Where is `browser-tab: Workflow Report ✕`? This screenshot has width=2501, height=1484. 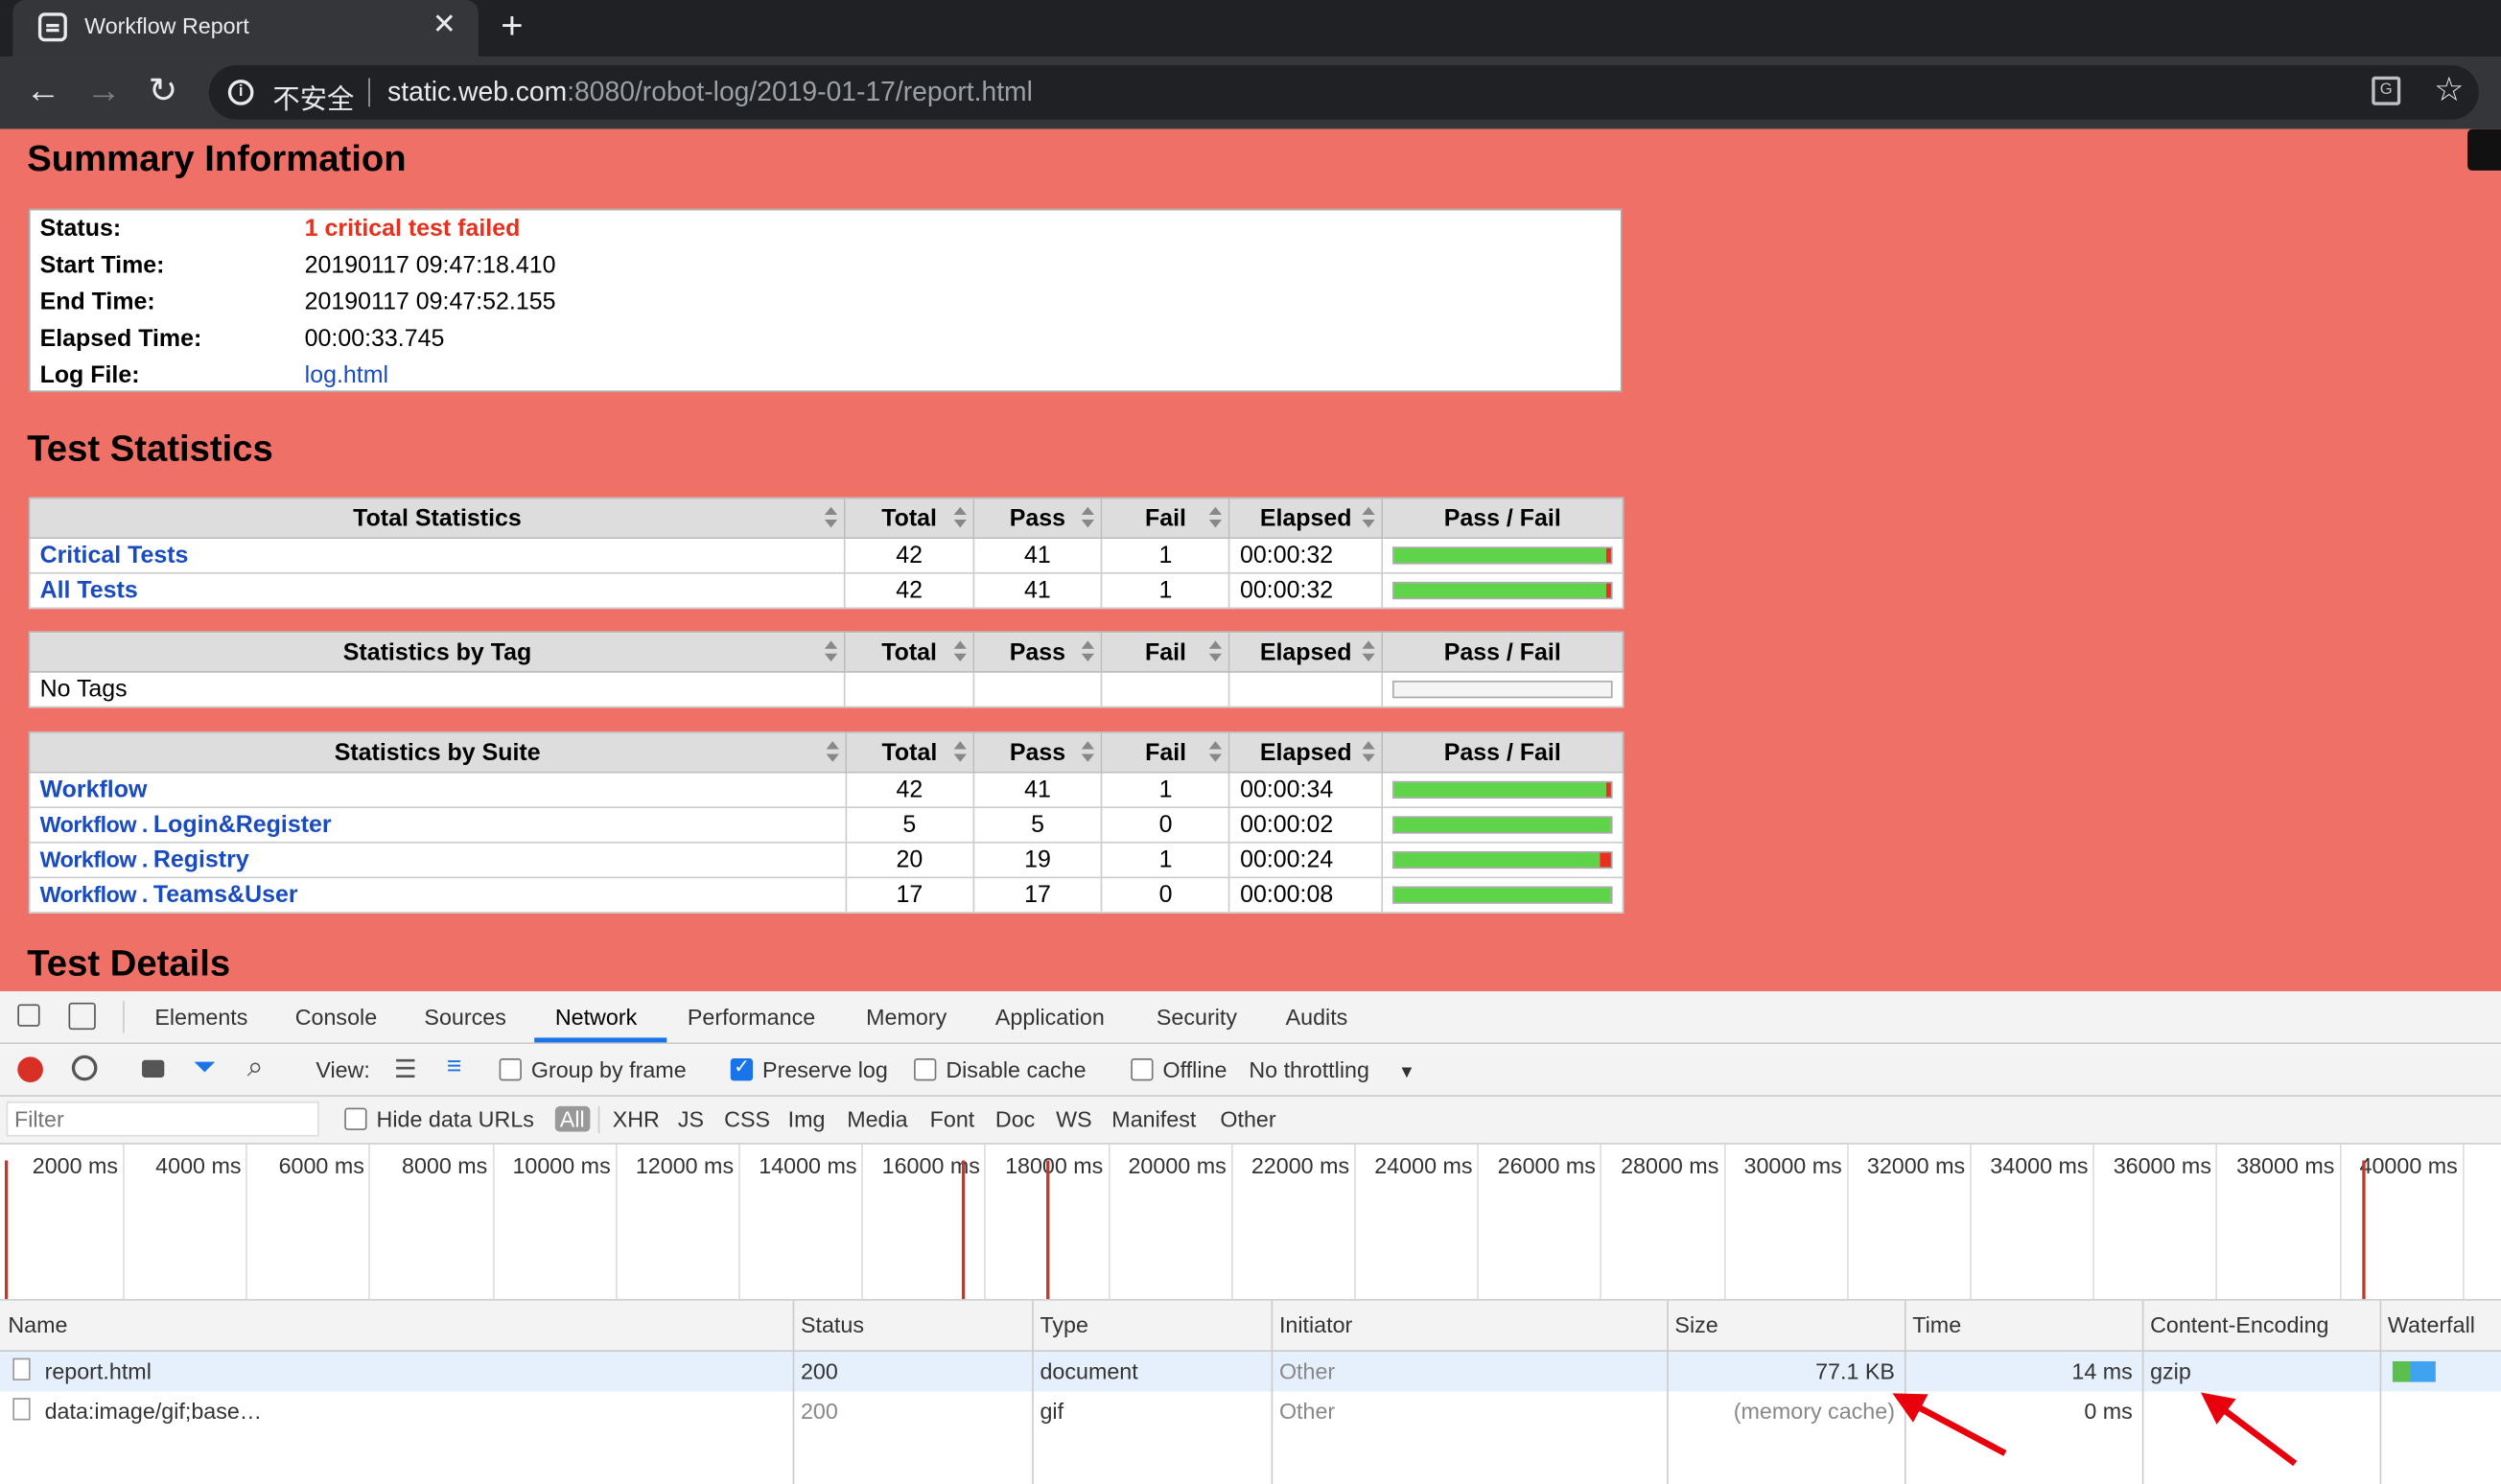
browser-tab: Workflow Report ✕ is located at coordinates (246, 29).